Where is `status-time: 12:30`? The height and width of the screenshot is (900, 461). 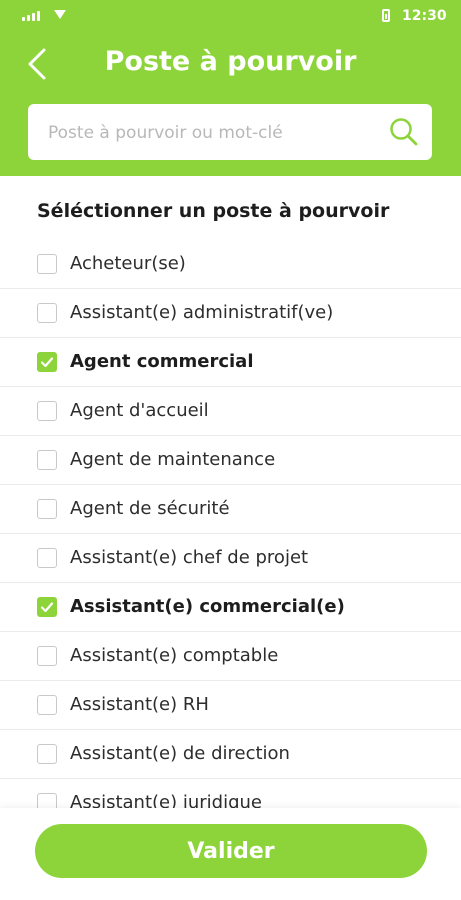 status-time: 12:30 is located at coordinates (424, 16).